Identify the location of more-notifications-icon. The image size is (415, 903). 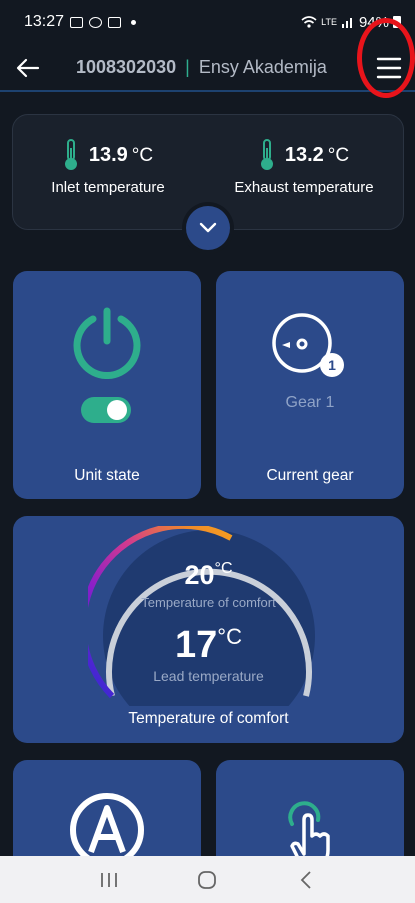
(134, 22).